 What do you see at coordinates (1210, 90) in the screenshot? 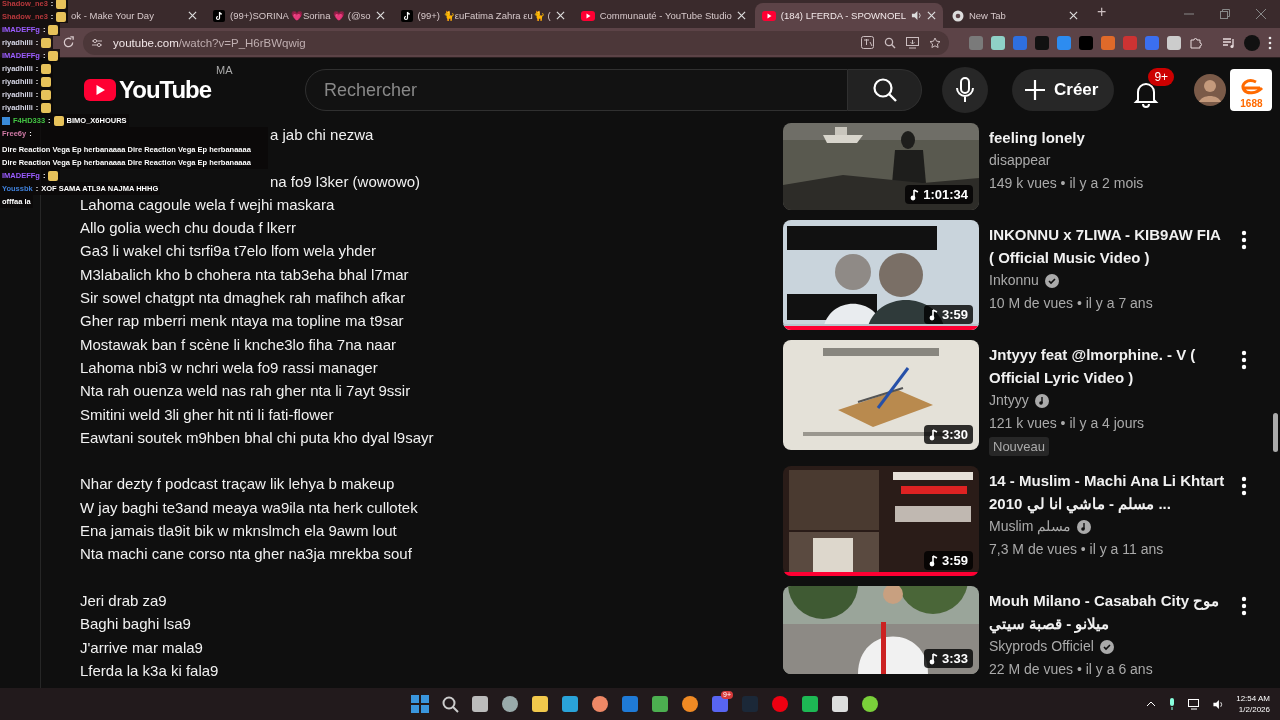
I see `avatar-icon` at bounding box center [1210, 90].